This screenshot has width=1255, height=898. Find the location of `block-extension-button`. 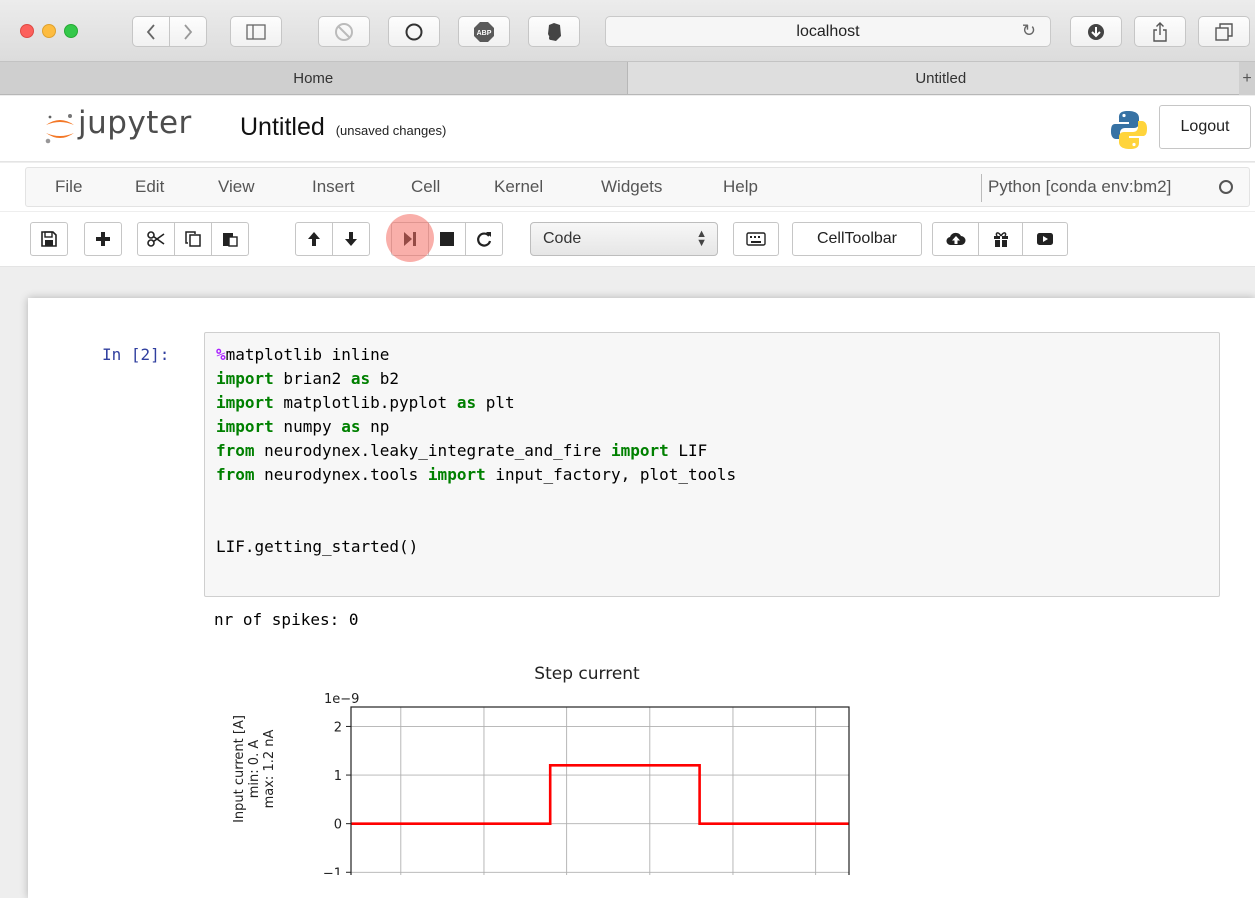

block-extension-button is located at coordinates (344, 31).